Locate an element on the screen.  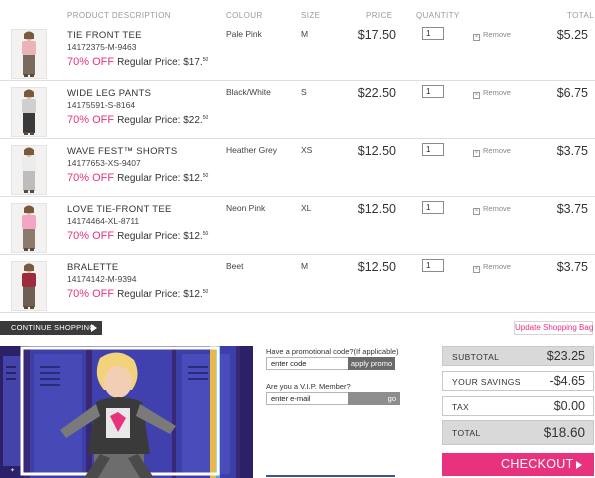
product-sku: 14174464-XL-8711 is located at coordinates (103, 221).